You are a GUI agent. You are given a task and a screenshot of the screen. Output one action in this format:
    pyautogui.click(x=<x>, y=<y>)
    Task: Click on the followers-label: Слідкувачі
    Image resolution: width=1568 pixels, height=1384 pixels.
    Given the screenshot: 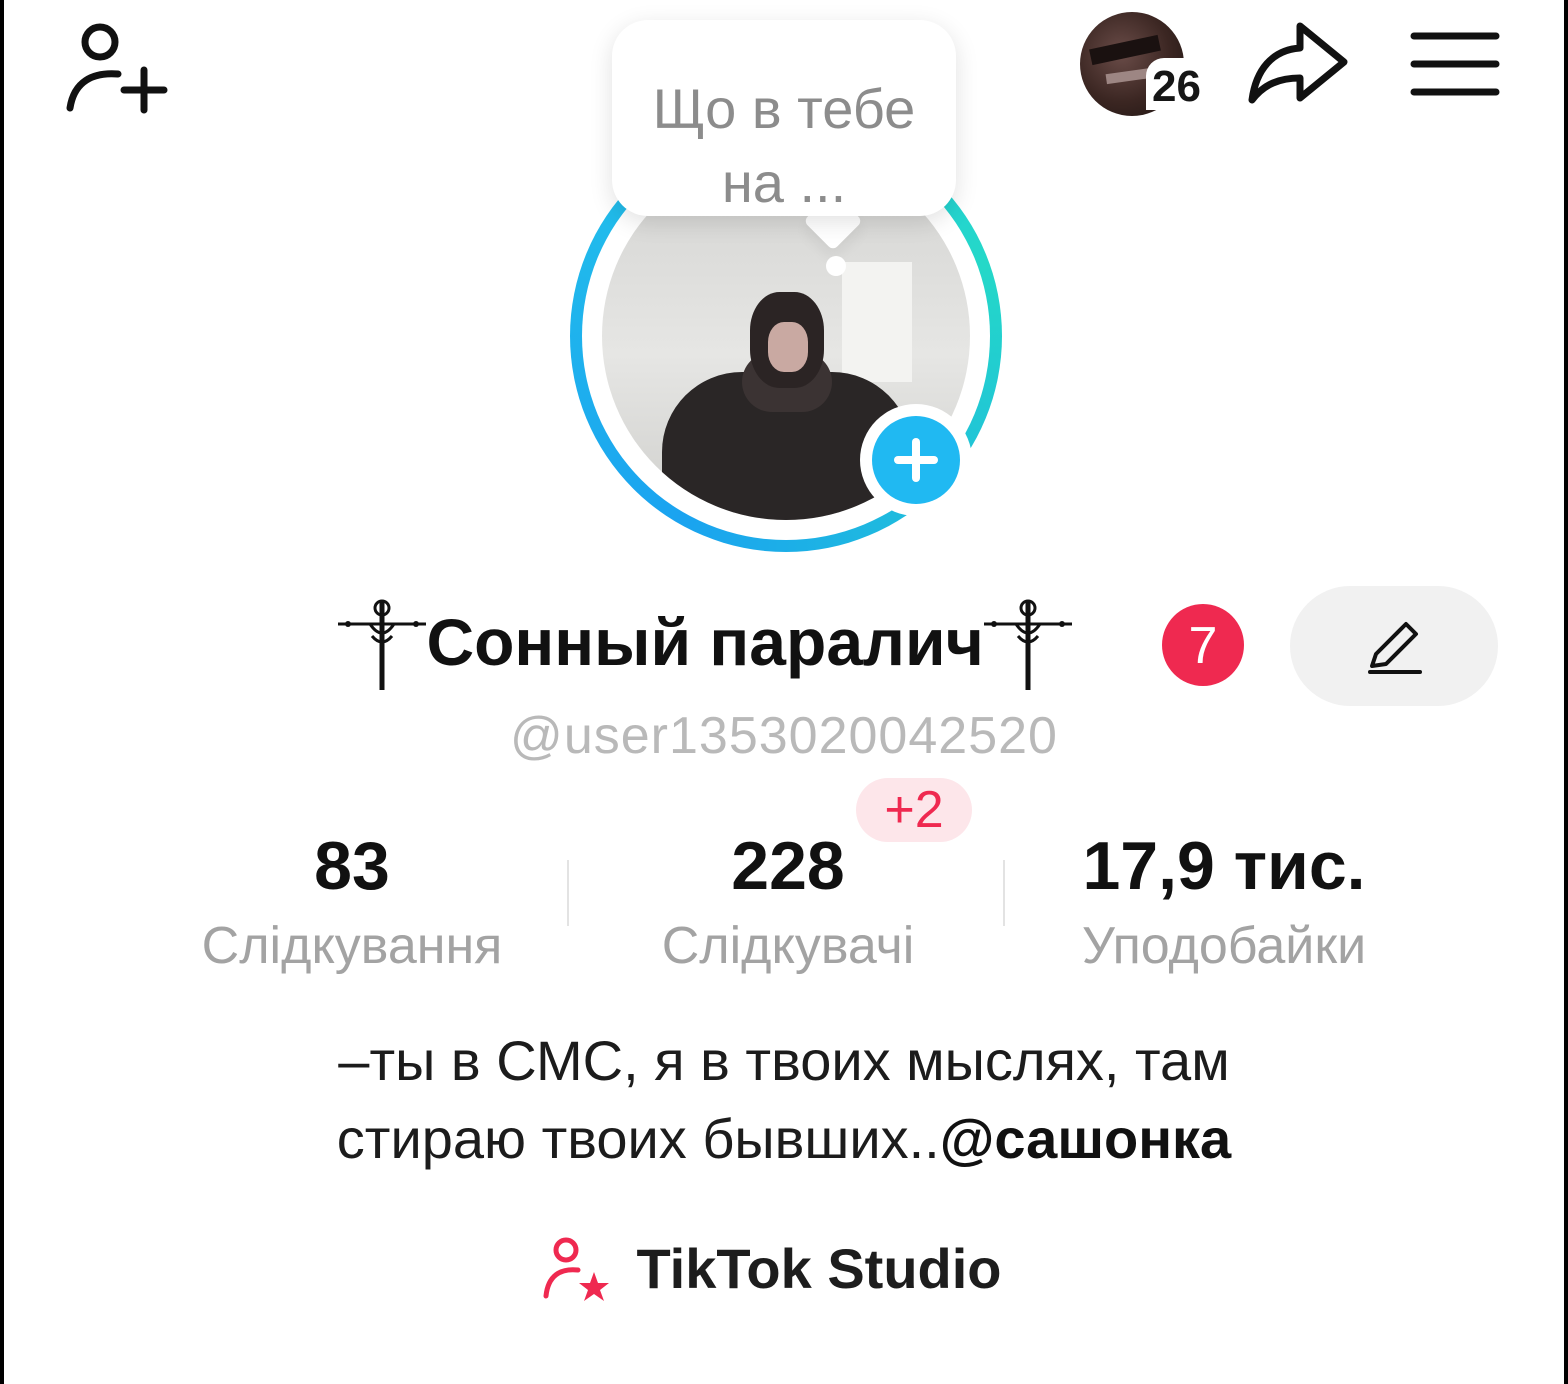 What is the action you would take?
    pyautogui.click(x=788, y=946)
    